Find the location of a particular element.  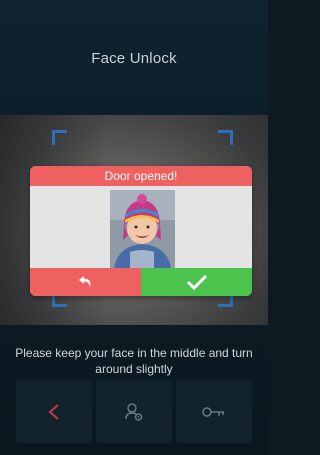

dialog-title: Door opened! is located at coordinates (141, 176).